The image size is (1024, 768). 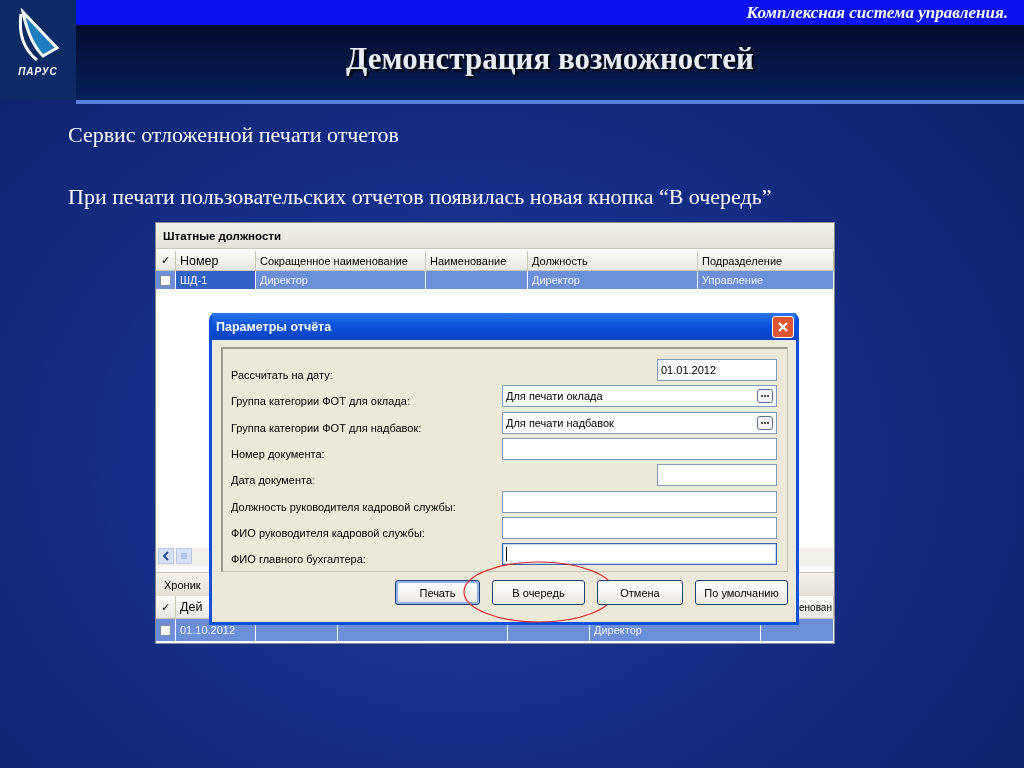 What do you see at coordinates (420, 197) in the screenshot?
I see `body-text: При печати пользовательских отчетов появилась новая кнопка “В очередь”` at bounding box center [420, 197].